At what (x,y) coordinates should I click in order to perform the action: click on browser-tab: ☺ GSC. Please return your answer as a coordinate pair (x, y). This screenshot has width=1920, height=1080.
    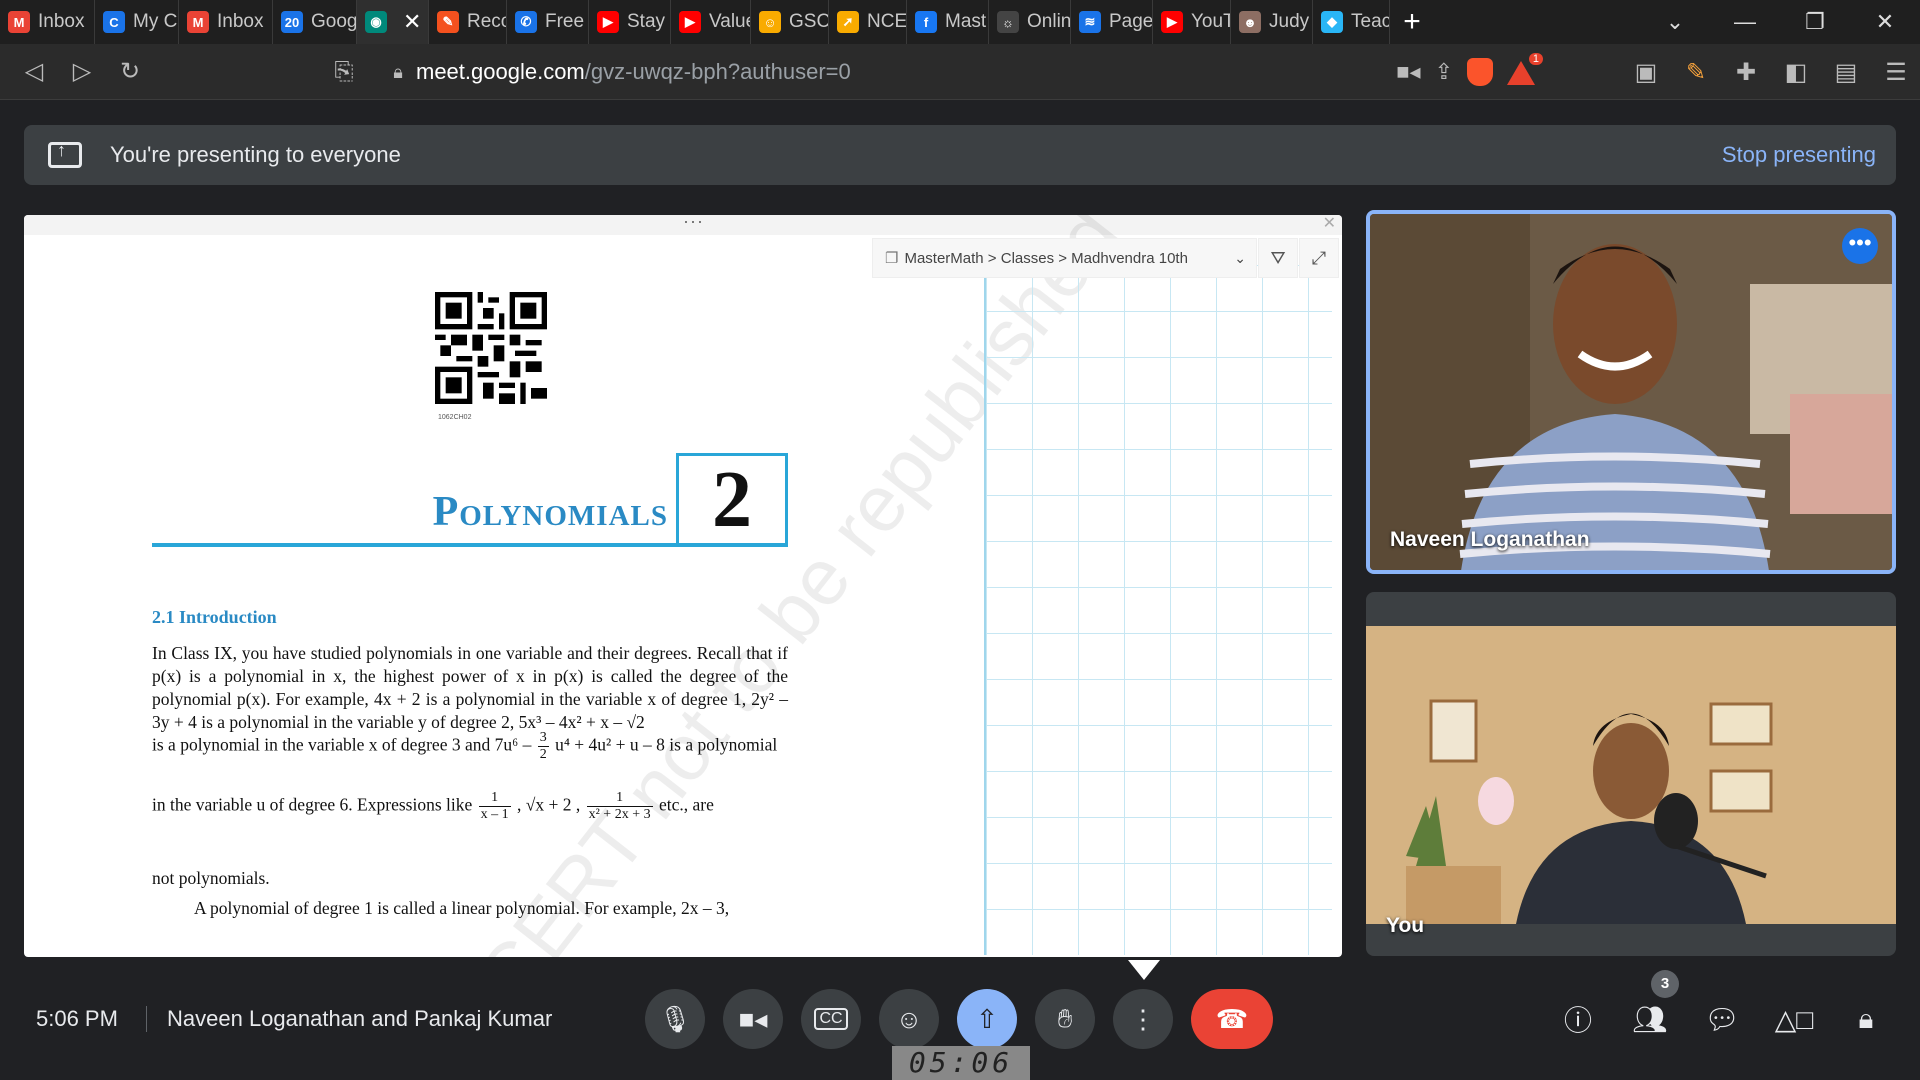
    Looking at the image, I should click on (790, 22).